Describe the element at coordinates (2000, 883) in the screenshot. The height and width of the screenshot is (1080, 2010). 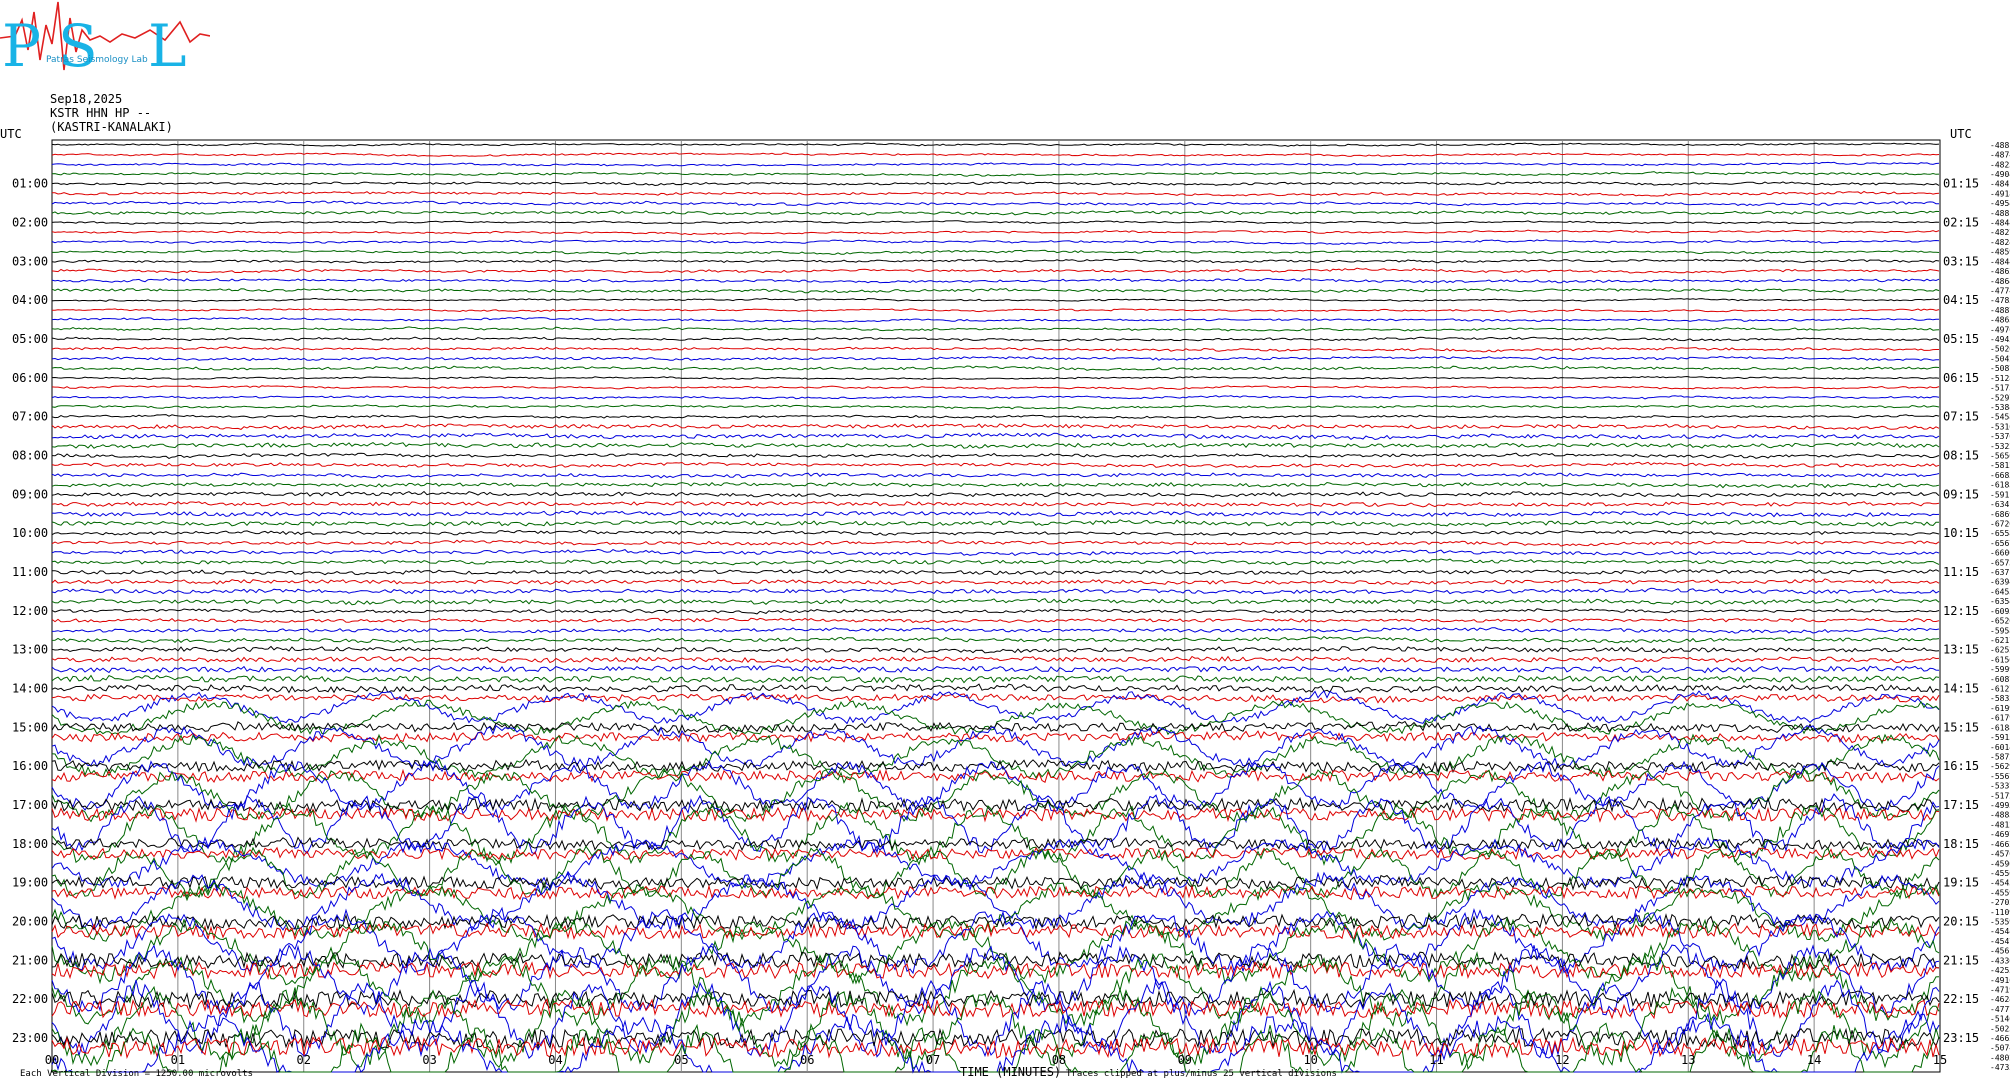
I see `trace-value-label: -4545` at that location.